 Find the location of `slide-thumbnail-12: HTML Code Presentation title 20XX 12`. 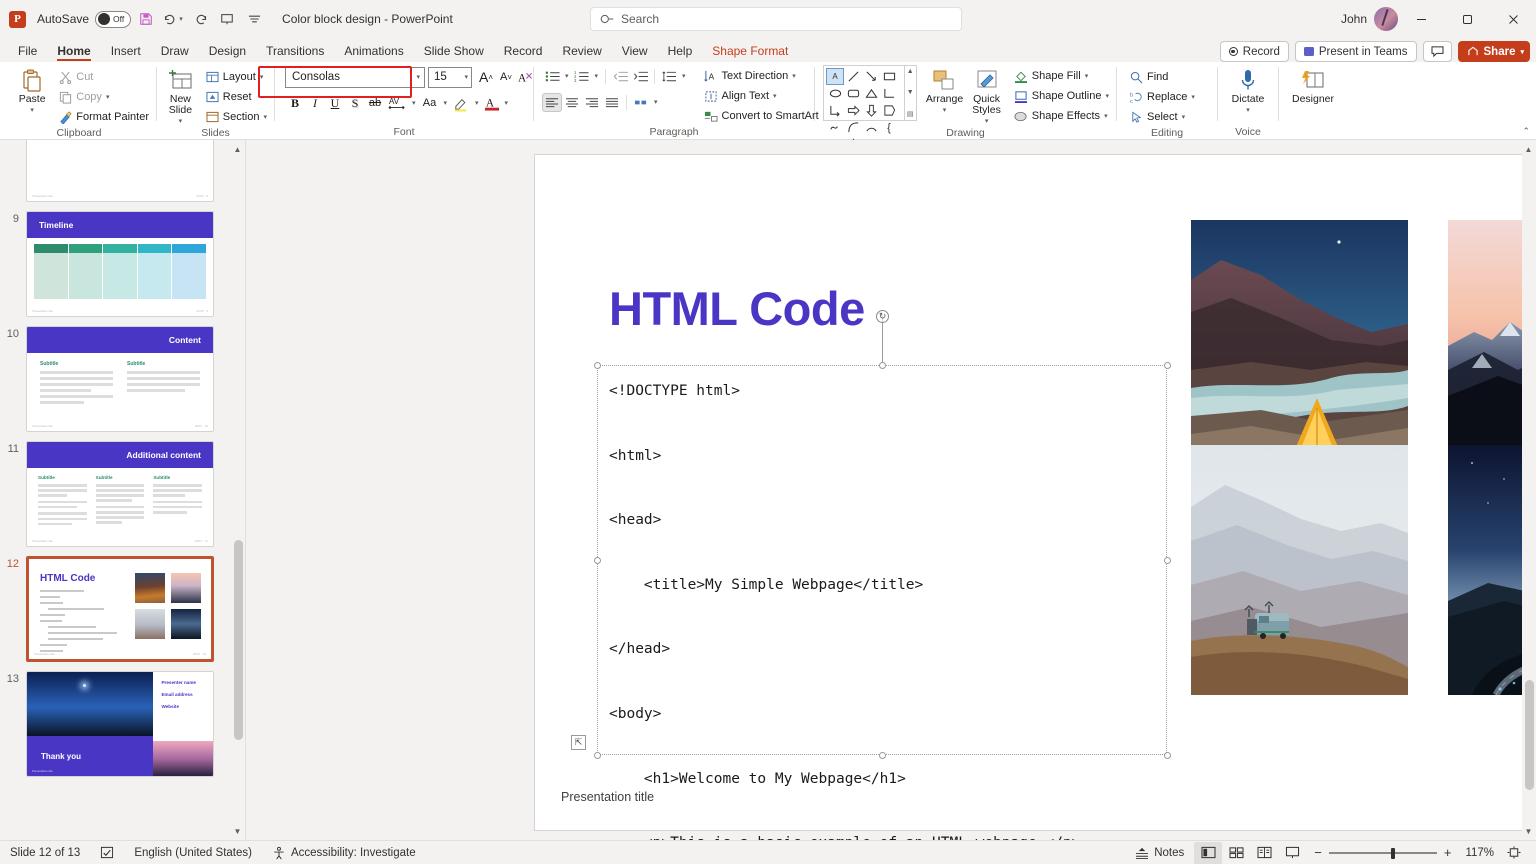

slide-thumbnail-12: HTML Code Presentation title 20XX 12 is located at coordinates (120, 609).